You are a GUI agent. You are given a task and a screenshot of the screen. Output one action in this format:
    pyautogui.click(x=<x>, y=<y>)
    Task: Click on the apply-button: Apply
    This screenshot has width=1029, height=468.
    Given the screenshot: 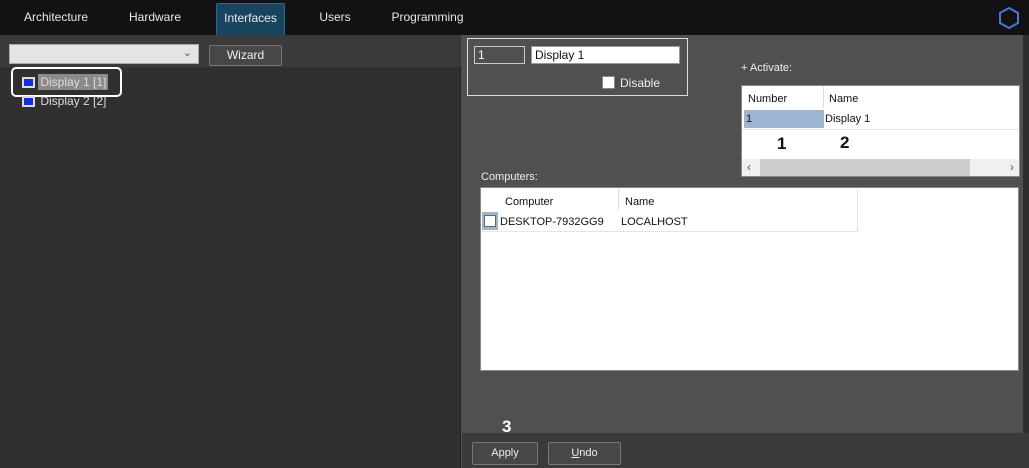 What is the action you would take?
    pyautogui.click(x=505, y=453)
    